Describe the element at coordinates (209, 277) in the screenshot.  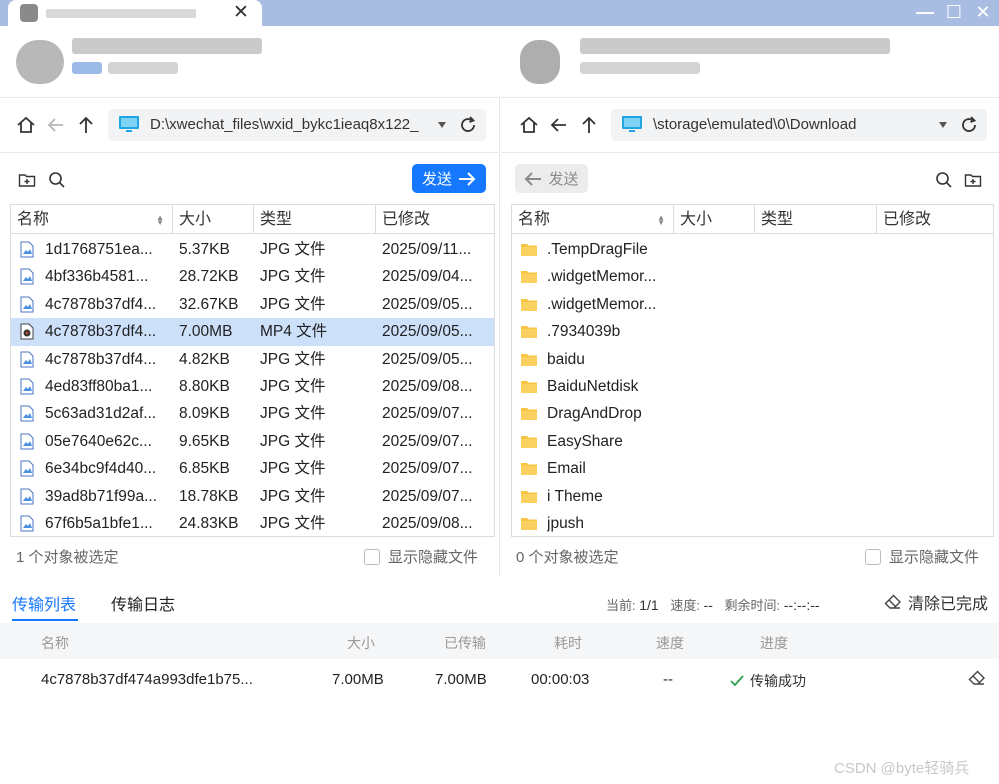
I see `file-size: 28.72KB` at that location.